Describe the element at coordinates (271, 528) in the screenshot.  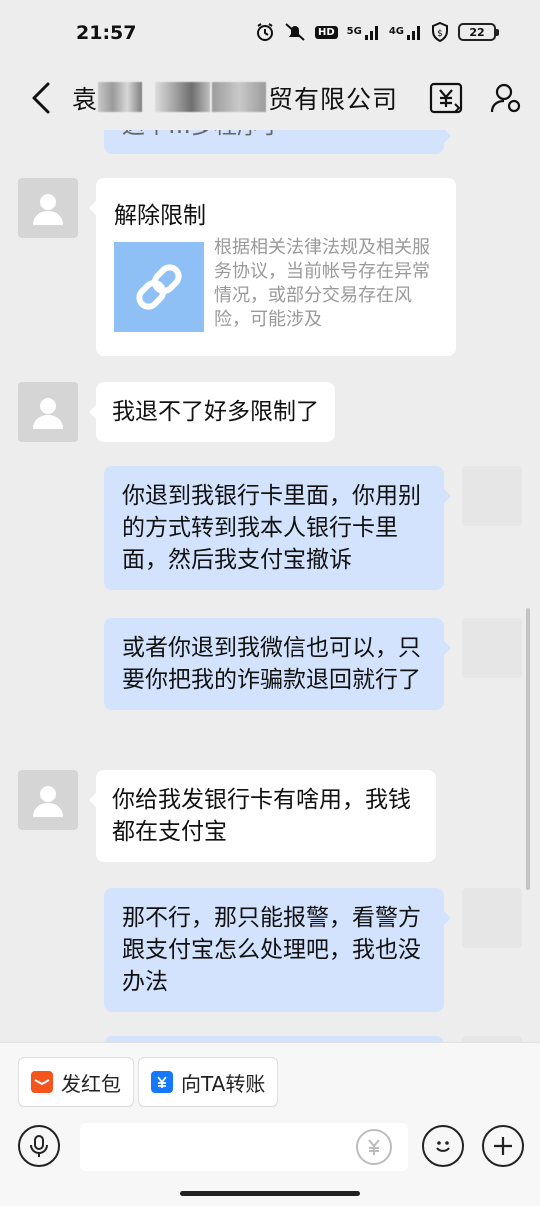
I see `message-text: 你退到我银行卡里面，你用别的方式转到我本人银行卡里面，然后我支付宝撤诉` at that location.